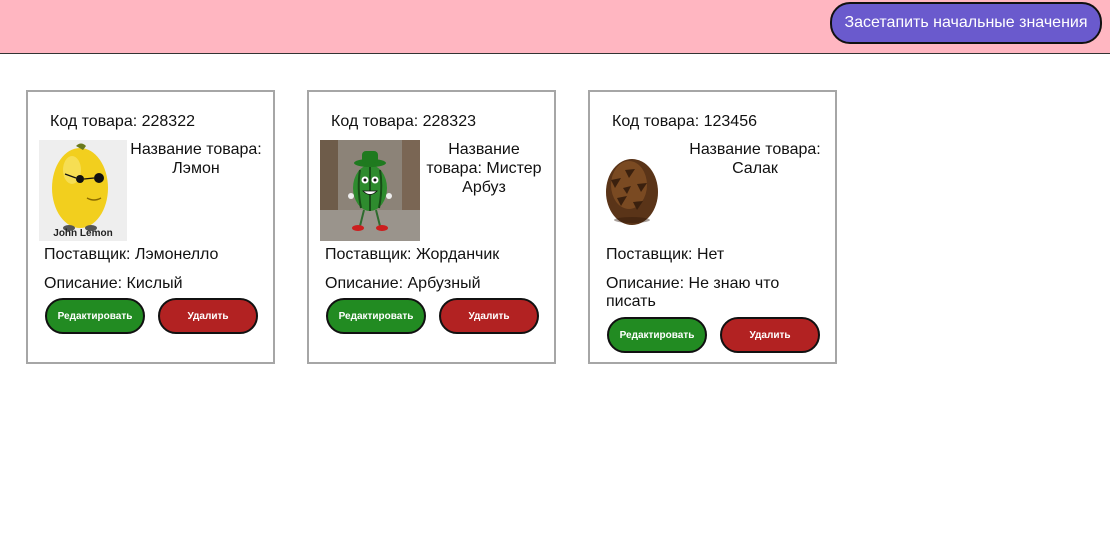 Image resolution: width=1110 pixels, height=552 pixels. I want to click on watermelon-product-image, so click(370, 190).